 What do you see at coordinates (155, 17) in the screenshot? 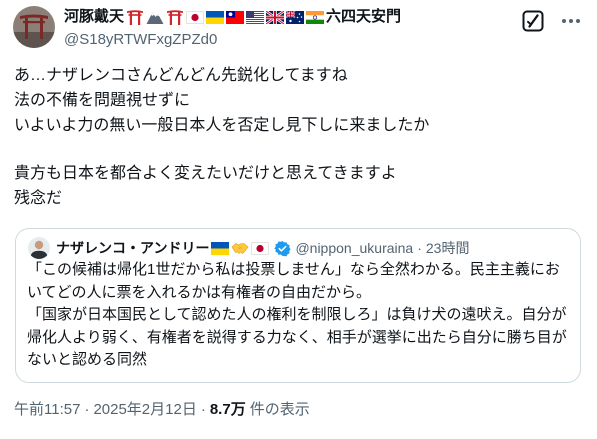
I see `snow-mountain-icon` at bounding box center [155, 17].